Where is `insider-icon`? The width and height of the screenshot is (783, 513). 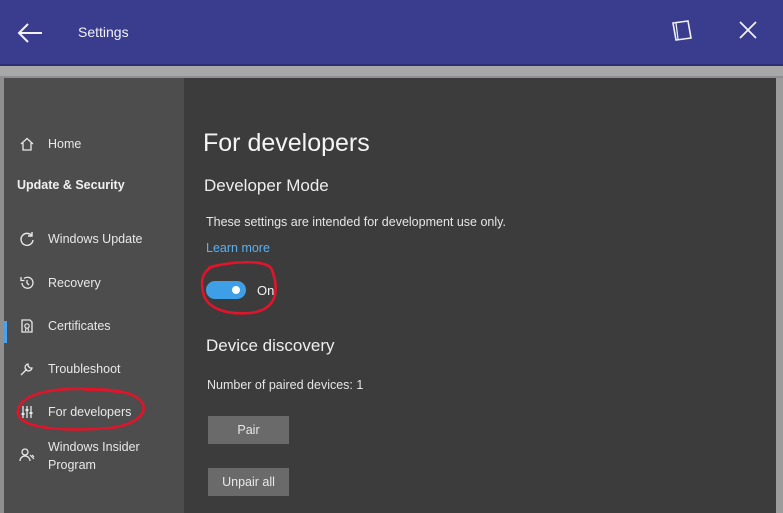 insider-icon is located at coordinates (27, 455).